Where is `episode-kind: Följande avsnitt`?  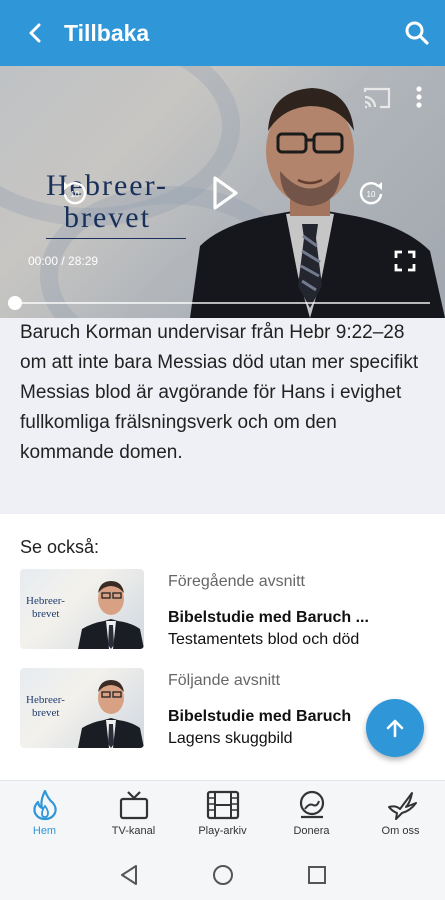
episode-kind: Följande avsnitt is located at coordinates (224, 680).